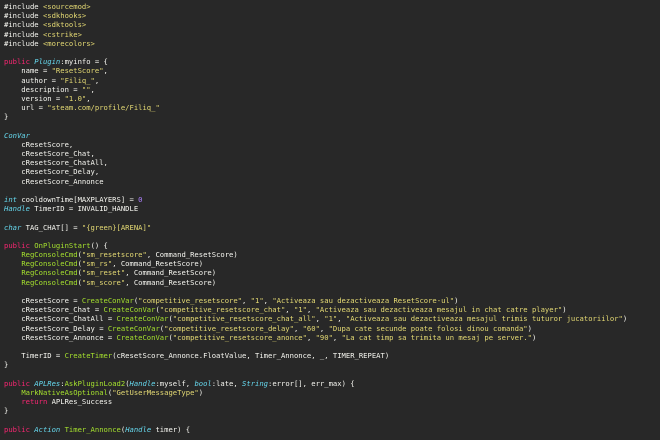  I want to click on code-line: ConVar, so click(332, 135).